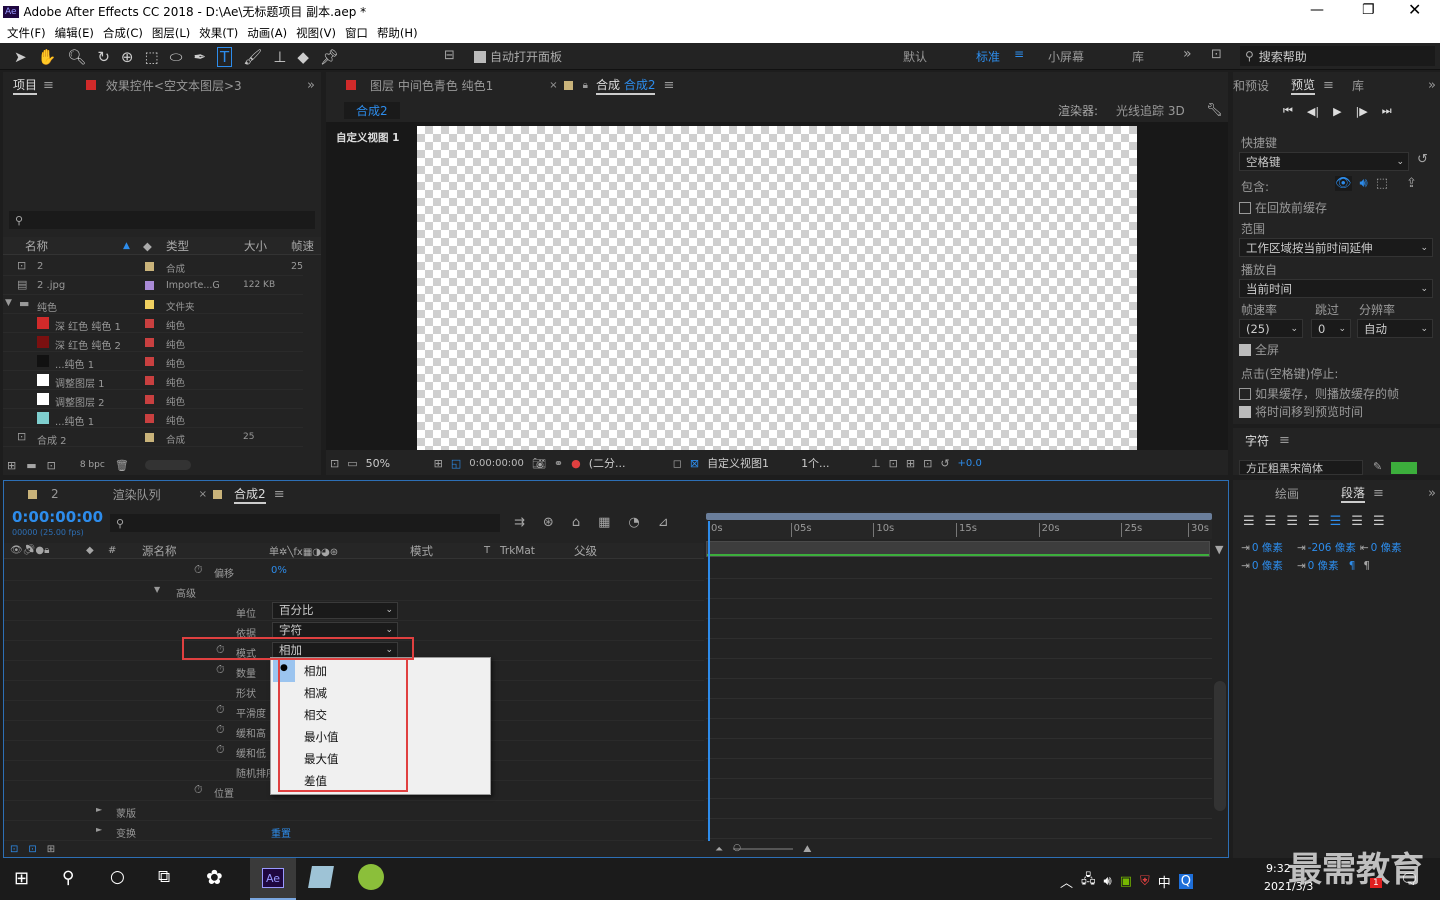 The width and height of the screenshot is (1440, 900). What do you see at coordinates (1422, 159) in the screenshot?
I see `reset-icon: ↺` at bounding box center [1422, 159].